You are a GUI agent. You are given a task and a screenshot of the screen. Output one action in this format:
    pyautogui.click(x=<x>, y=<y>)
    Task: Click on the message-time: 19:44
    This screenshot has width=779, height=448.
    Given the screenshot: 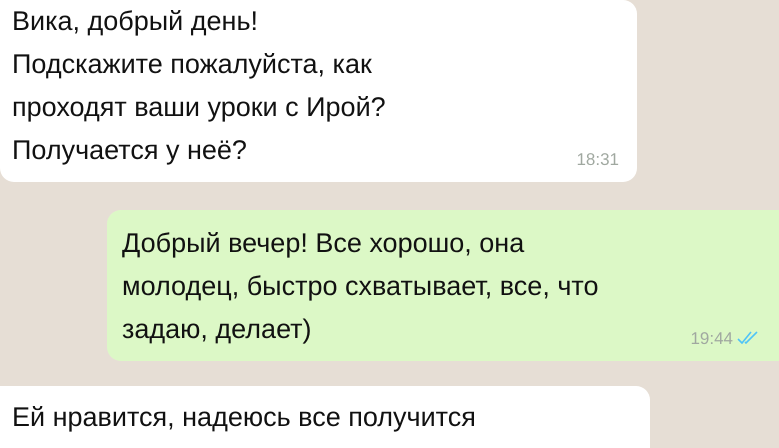 What is the action you would take?
    pyautogui.click(x=711, y=339)
    